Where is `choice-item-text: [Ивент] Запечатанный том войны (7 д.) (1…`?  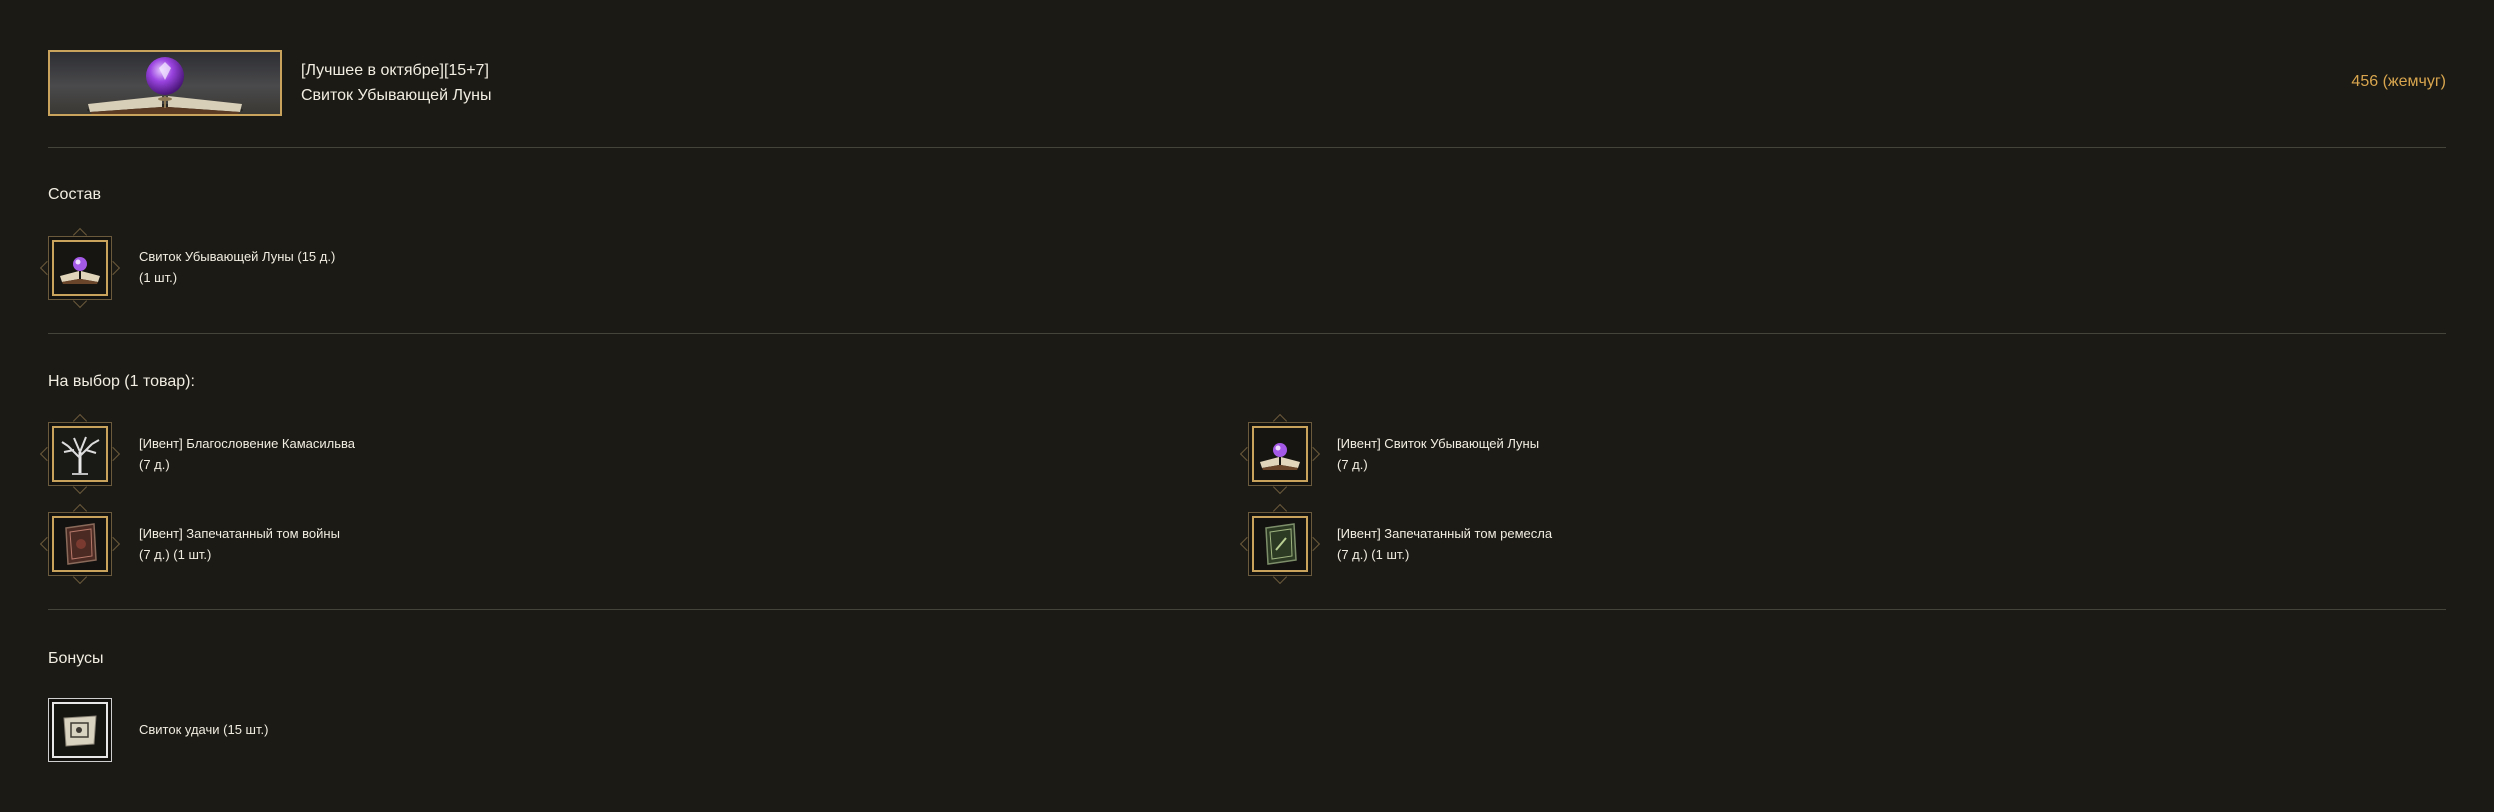
choice-item-text: [Ивент] Запечатанный том войны (7 д.) (1… is located at coordinates (239, 544).